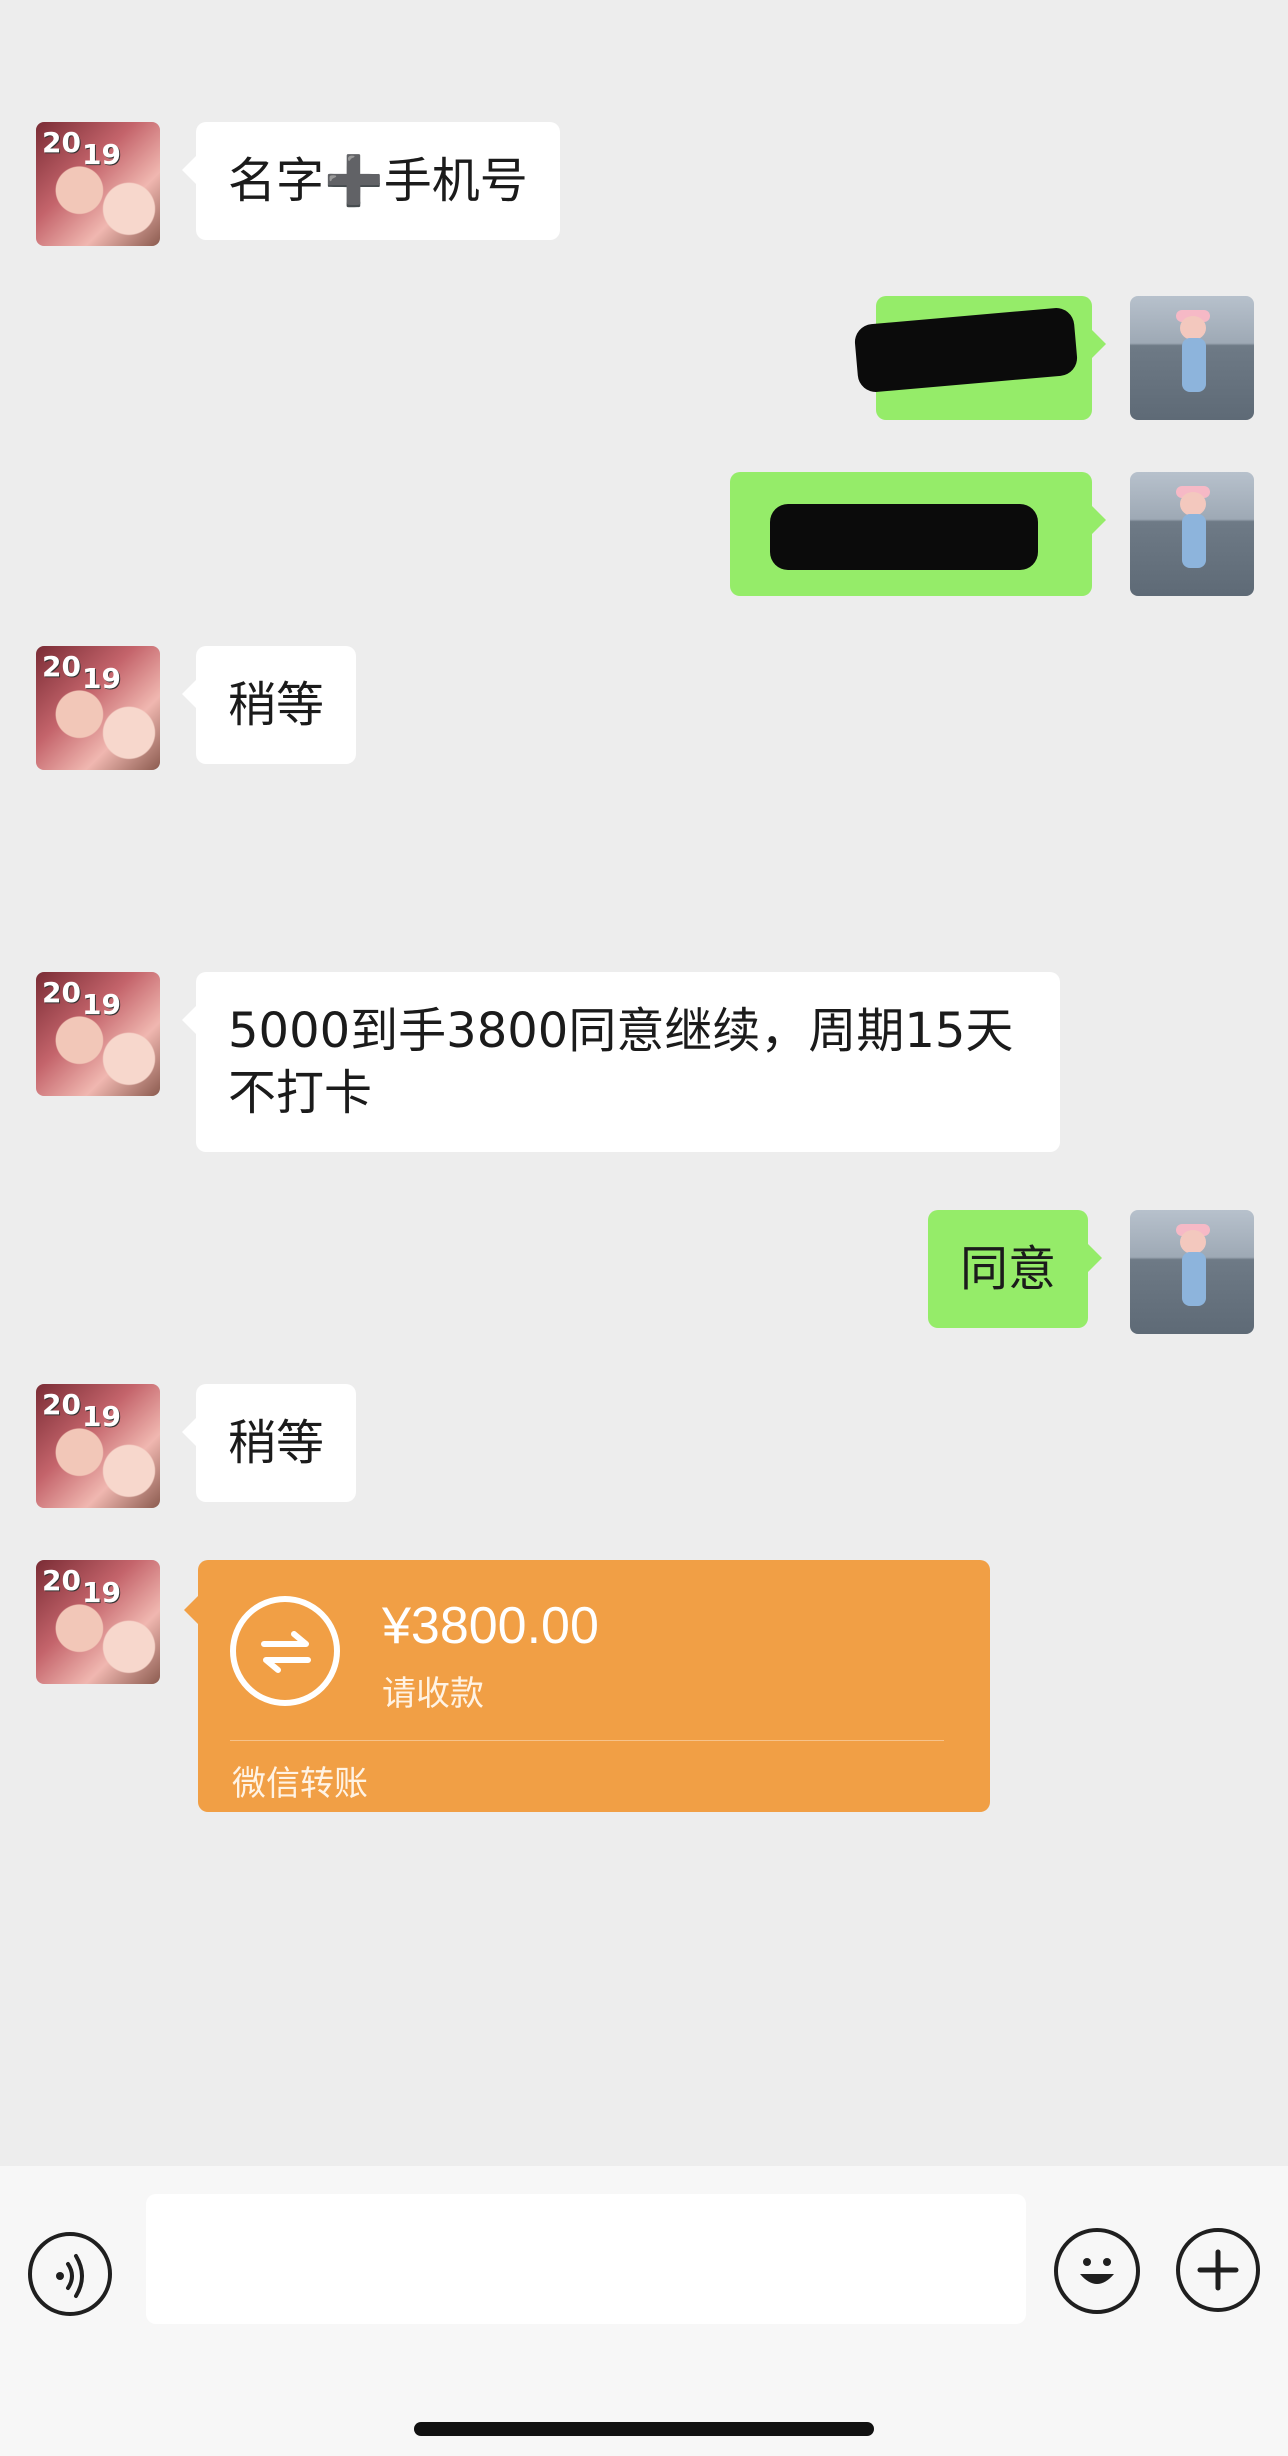  What do you see at coordinates (300, 1784) in the screenshot?
I see `transfer-brand-label: 微信转账` at bounding box center [300, 1784].